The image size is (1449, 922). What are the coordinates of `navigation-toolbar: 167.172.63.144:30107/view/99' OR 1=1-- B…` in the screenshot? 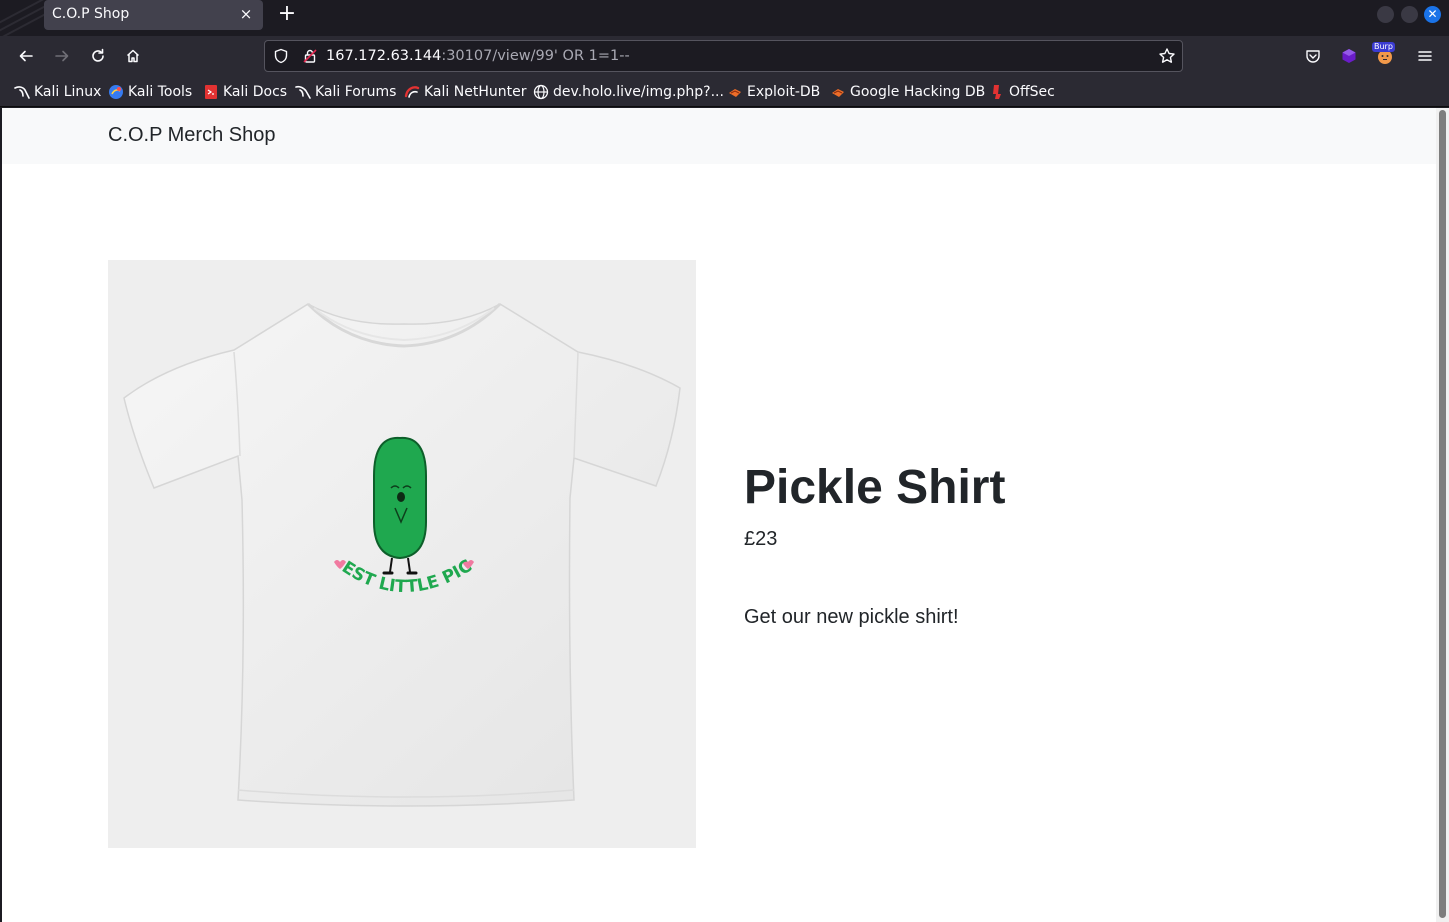 It's located at (724, 56).